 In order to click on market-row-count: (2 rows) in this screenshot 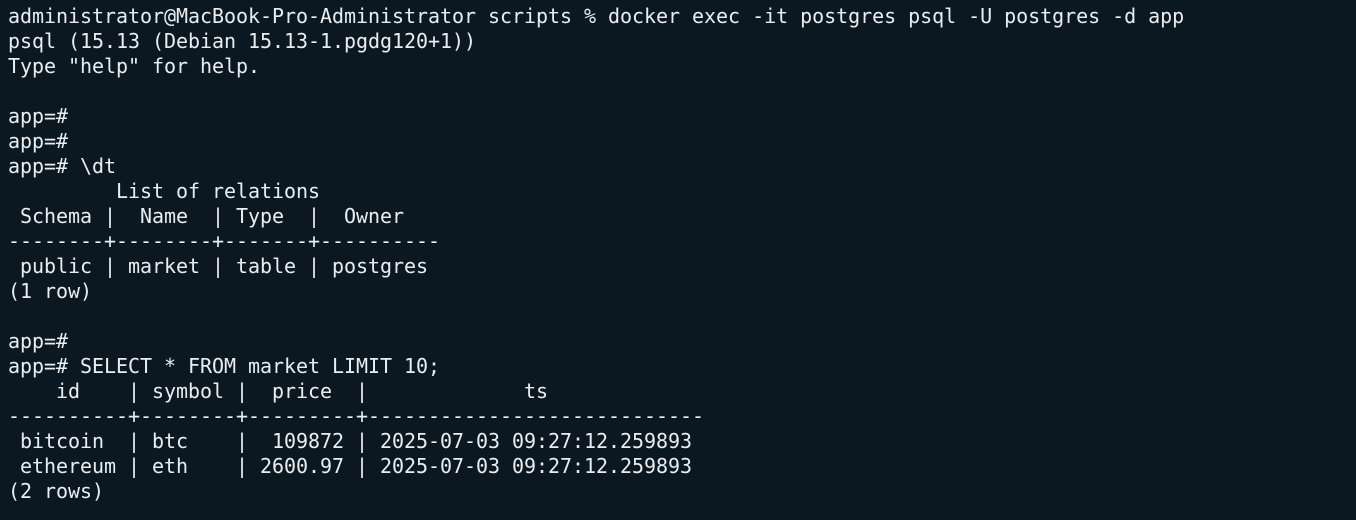, I will do `click(56, 491)`.